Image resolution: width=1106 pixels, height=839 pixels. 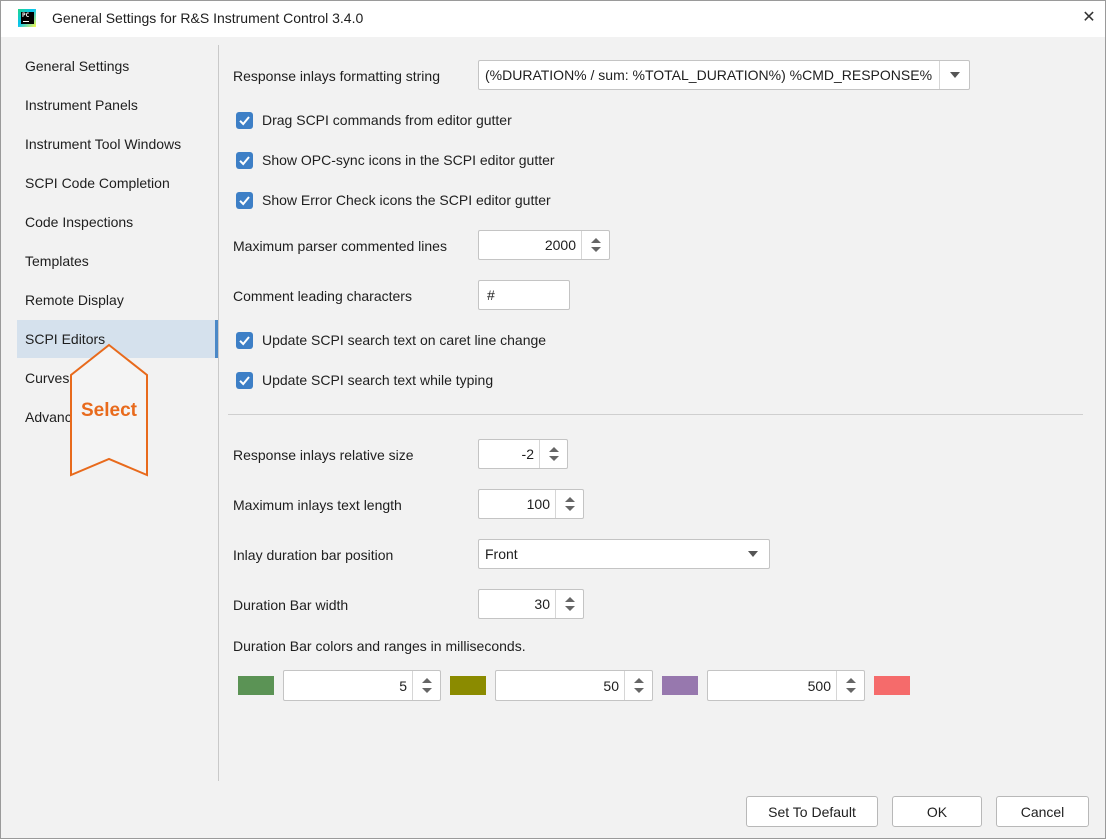 What do you see at coordinates (527, 454) in the screenshot?
I see `inlays-relative-size-value: -2` at bounding box center [527, 454].